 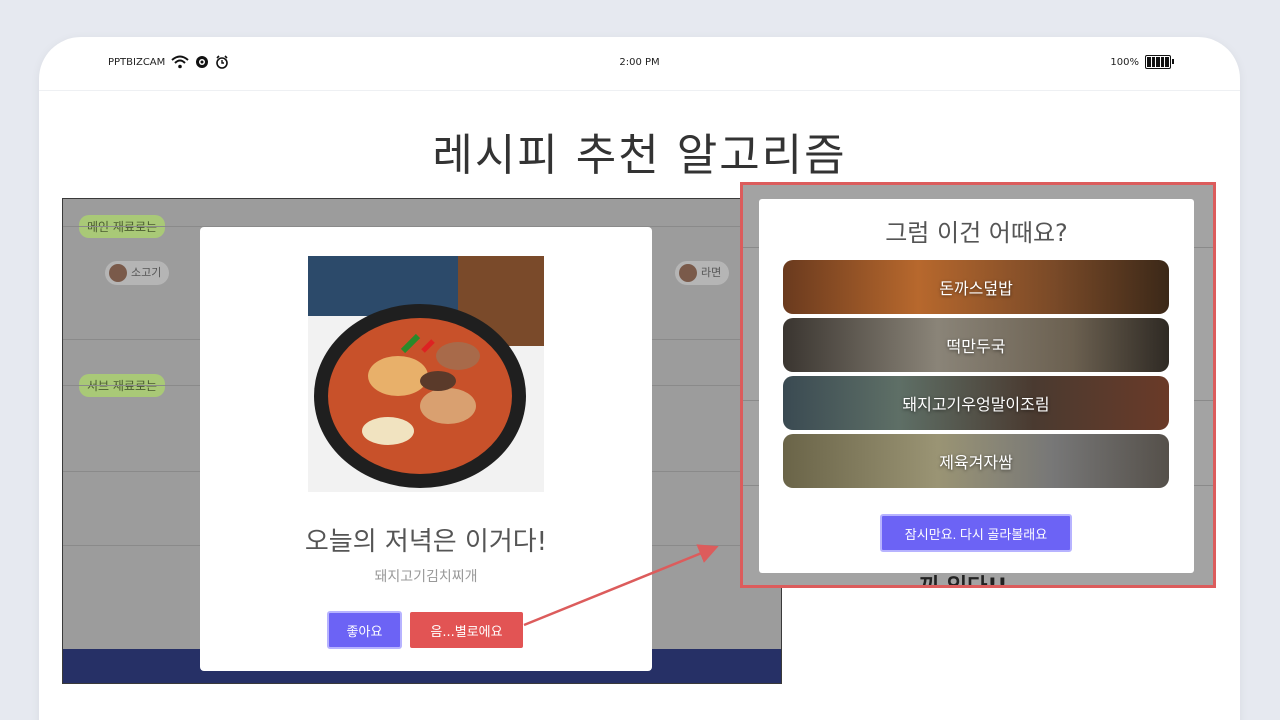 I want to click on recipe-option-label: 돼지고기우엉말이조림, so click(x=976, y=404).